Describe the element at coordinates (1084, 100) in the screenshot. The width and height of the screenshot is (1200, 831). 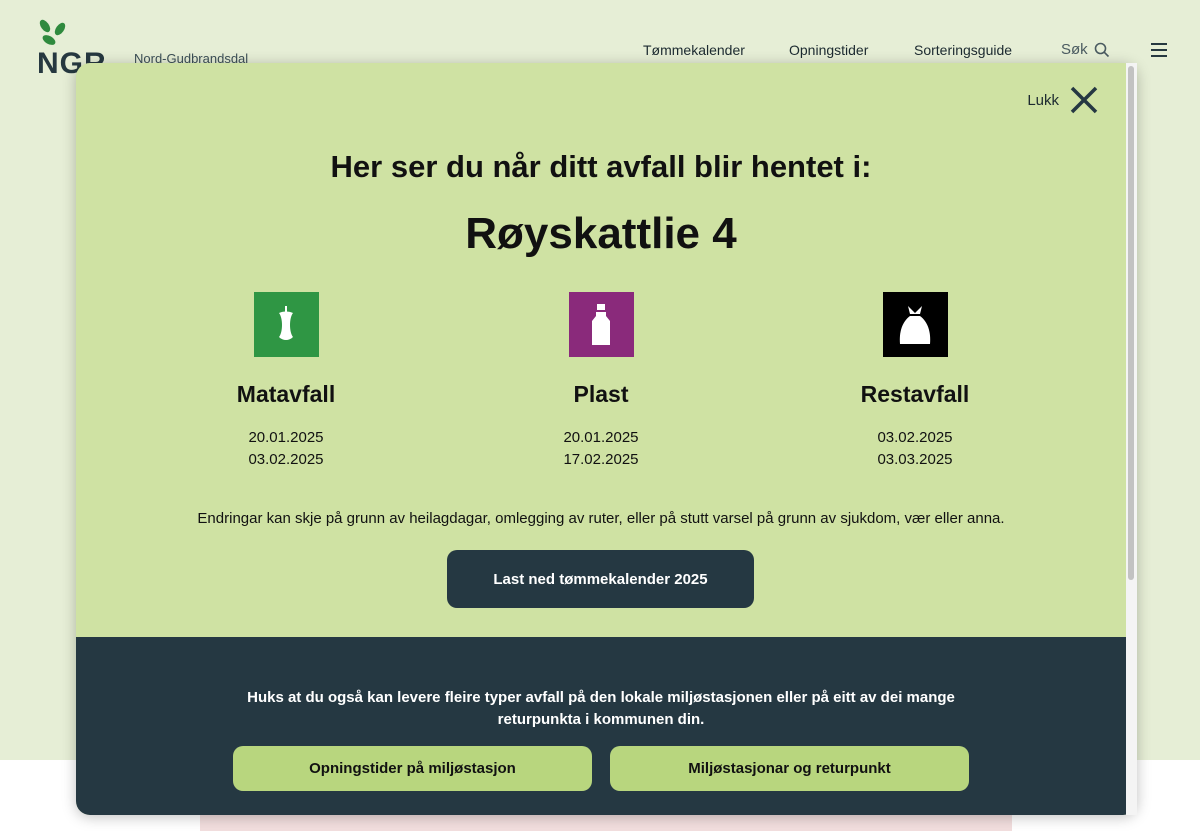
I see `close-icon` at that location.